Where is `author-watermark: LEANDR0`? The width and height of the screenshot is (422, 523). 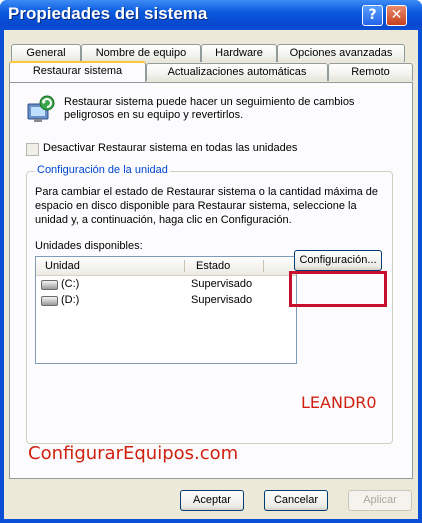
author-watermark: LEANDR0 is located at coordinates (339, 402).